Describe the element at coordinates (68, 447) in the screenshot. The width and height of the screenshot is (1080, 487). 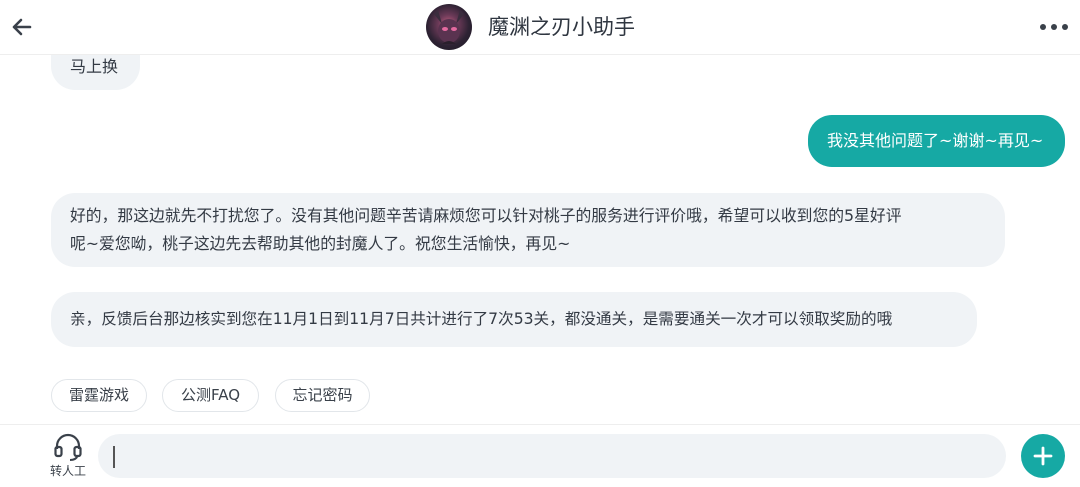
I see `headset-icon` at that location.